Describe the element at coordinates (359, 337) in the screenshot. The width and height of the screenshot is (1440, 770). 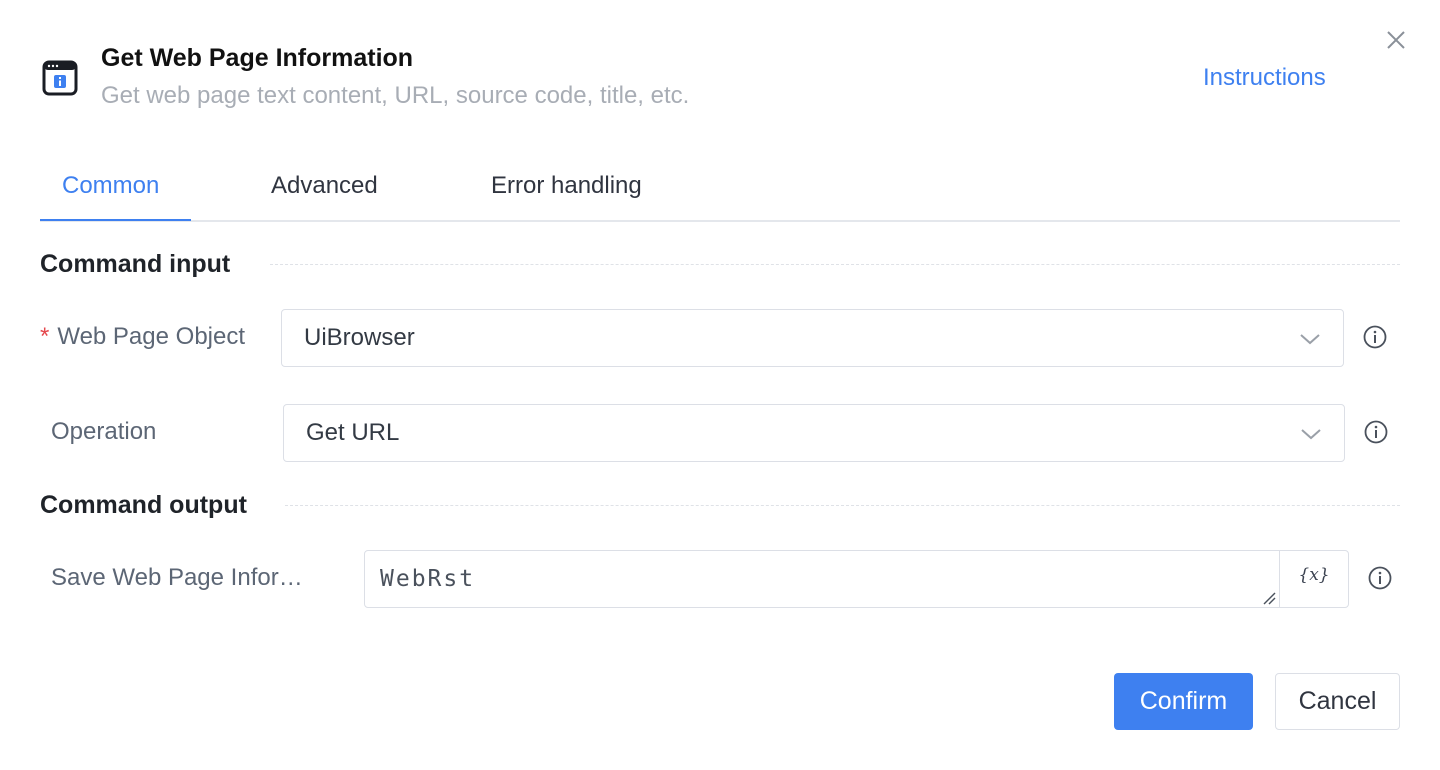
I see `web-page-object-value: UiBrowser` at that location.